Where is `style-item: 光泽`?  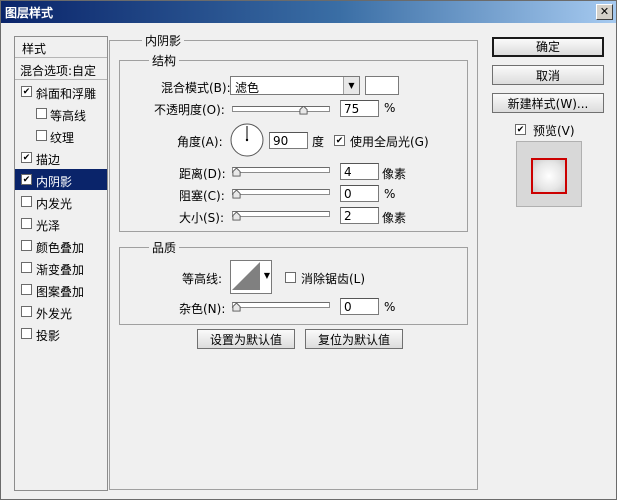 style-item: 光泽 is located at coordinates (61, 223).